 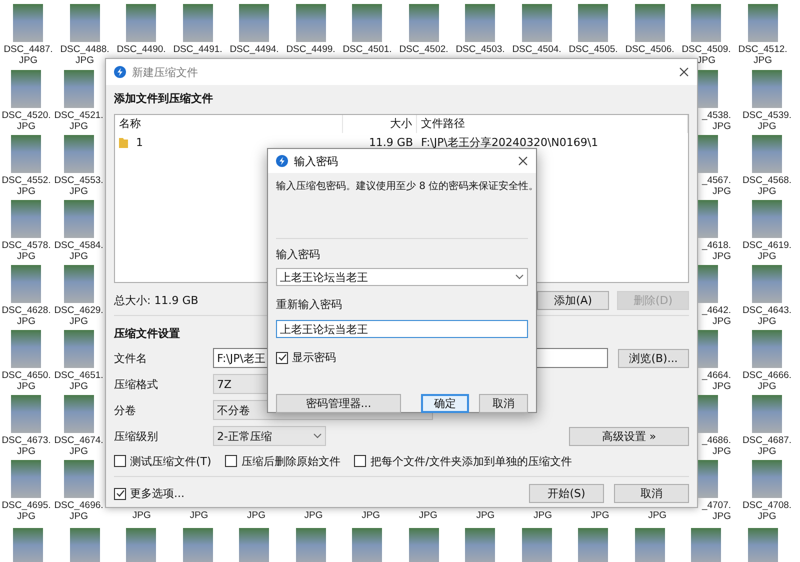 I want to click on file-name: DSC_4696., so click(x=79, y=505).